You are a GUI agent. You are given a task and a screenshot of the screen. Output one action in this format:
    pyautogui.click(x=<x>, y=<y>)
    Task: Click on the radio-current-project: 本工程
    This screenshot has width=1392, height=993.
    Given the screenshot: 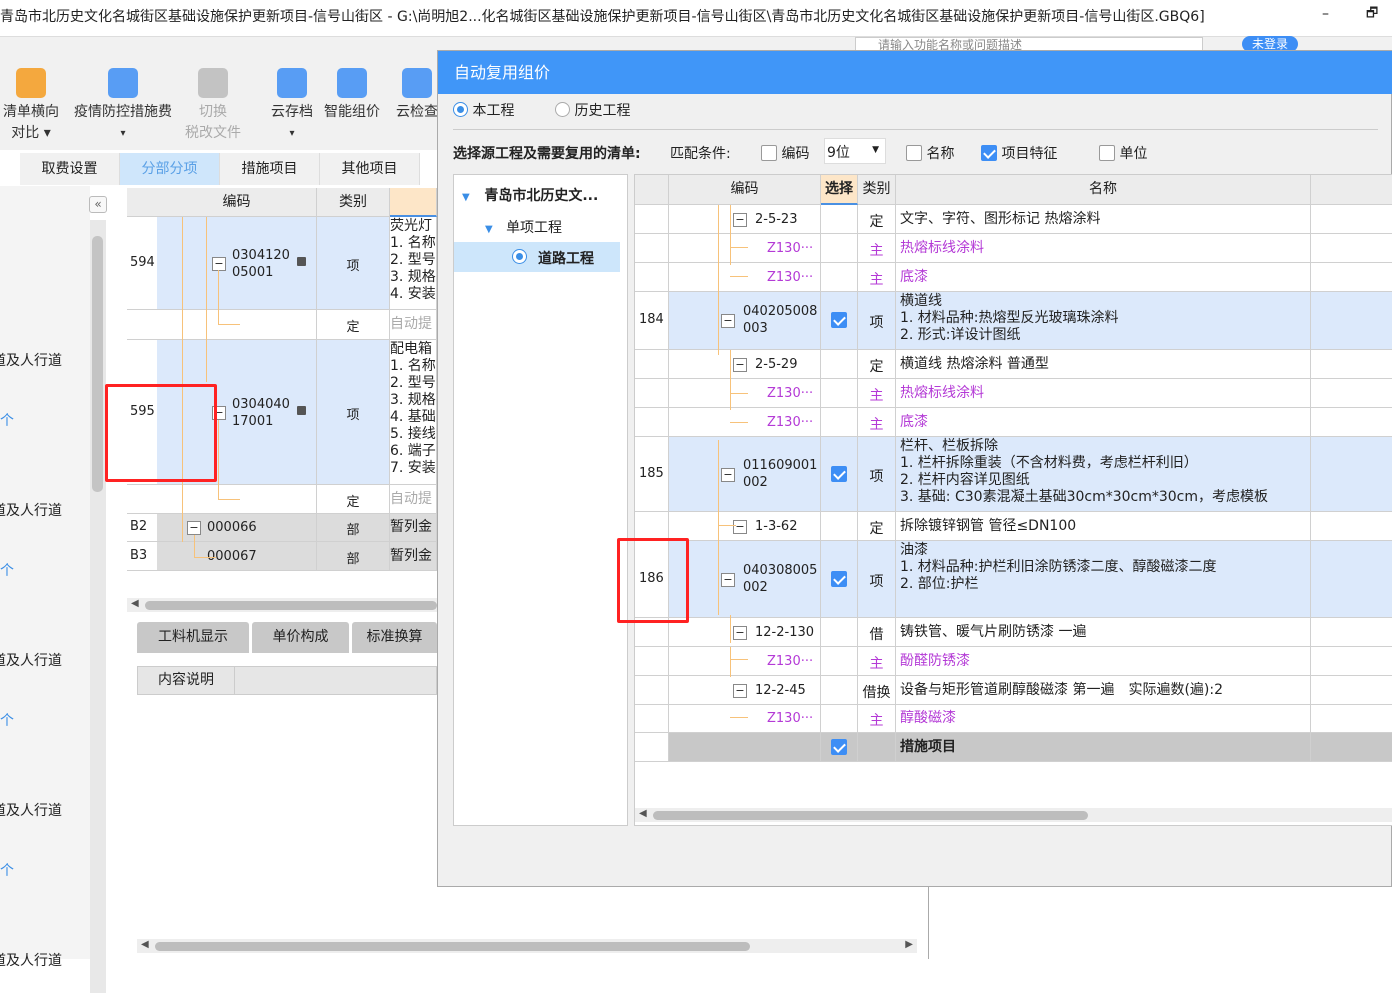 What is the action you would take?
    pyautogui.click(x=483, y=110)
    